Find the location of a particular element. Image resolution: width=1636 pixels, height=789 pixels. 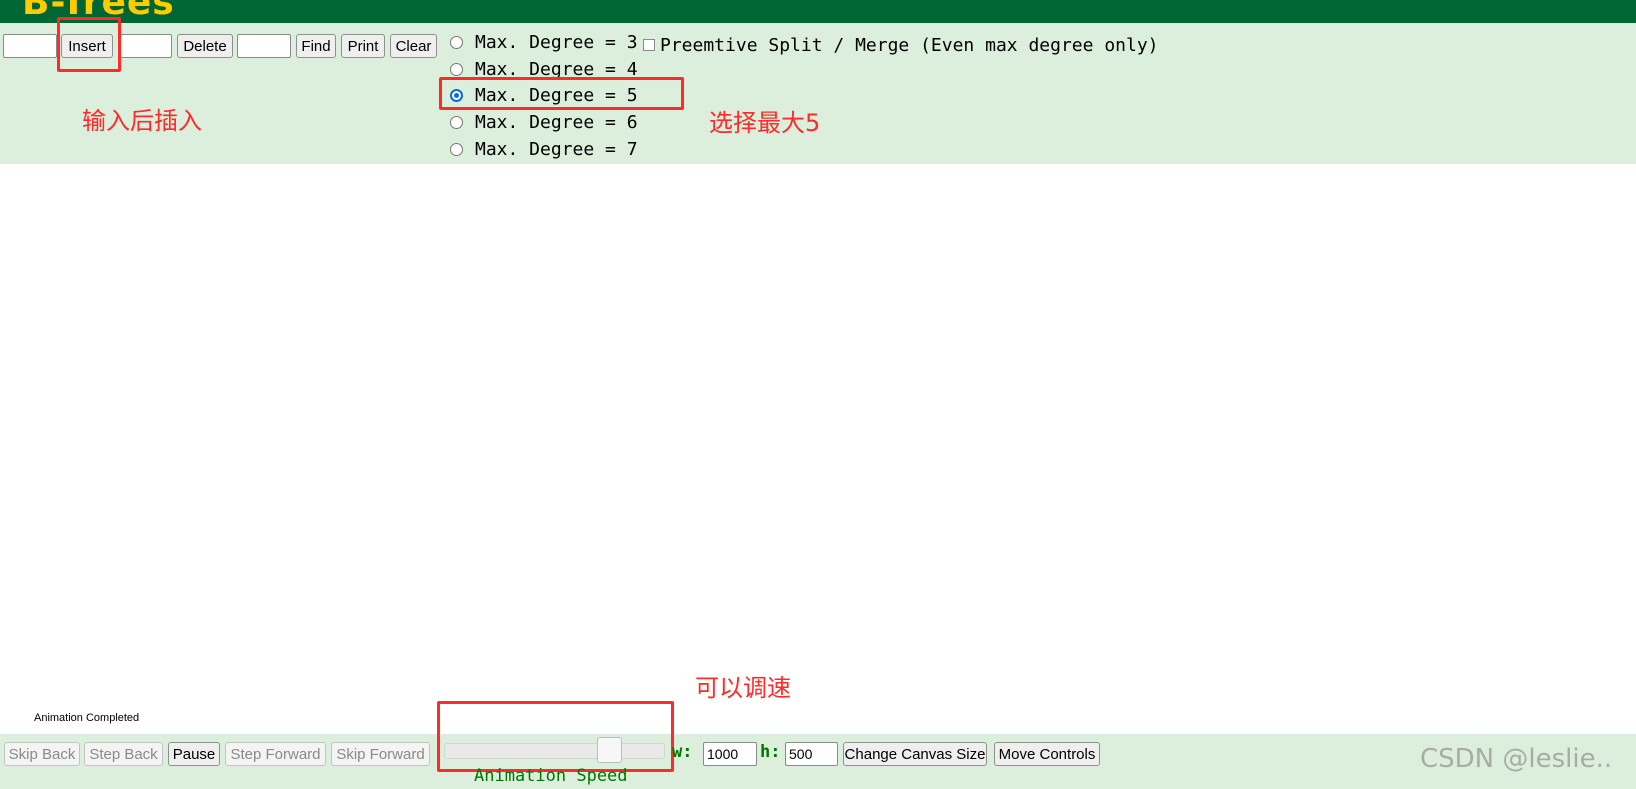

print-button: Print is located at coordinates (363, 46).